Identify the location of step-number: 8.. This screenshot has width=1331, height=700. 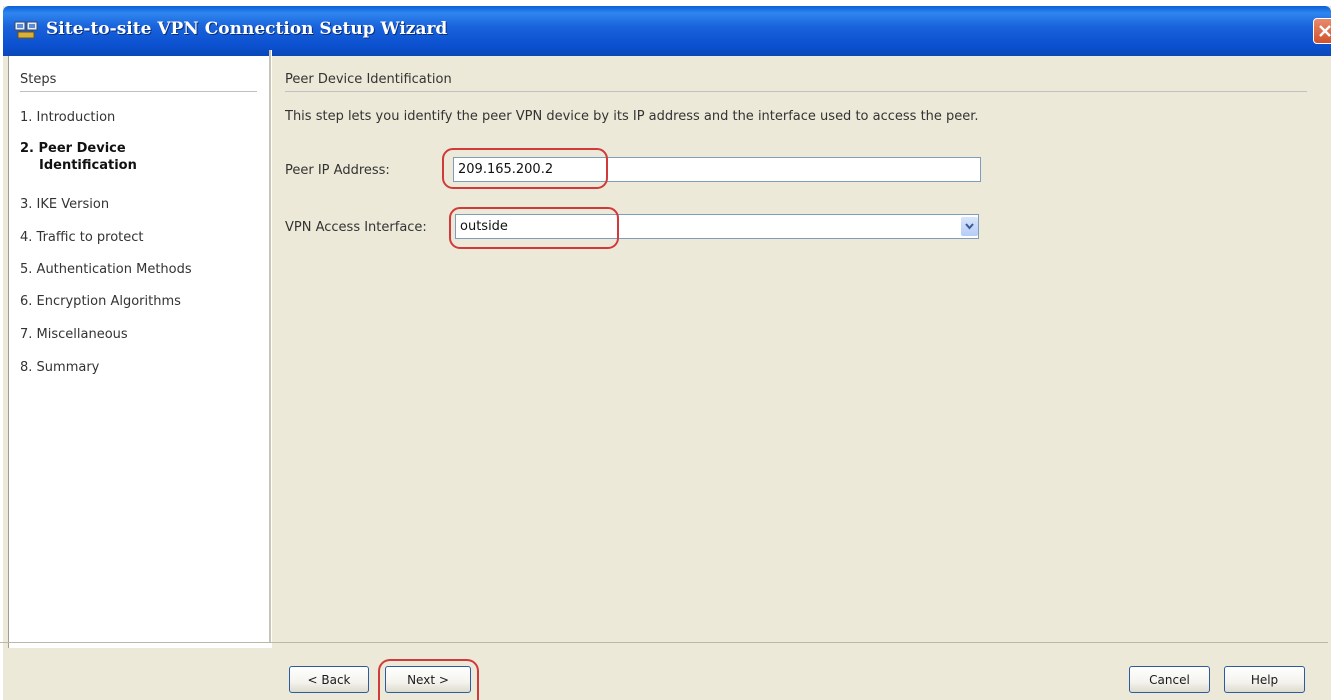
(26, 367).